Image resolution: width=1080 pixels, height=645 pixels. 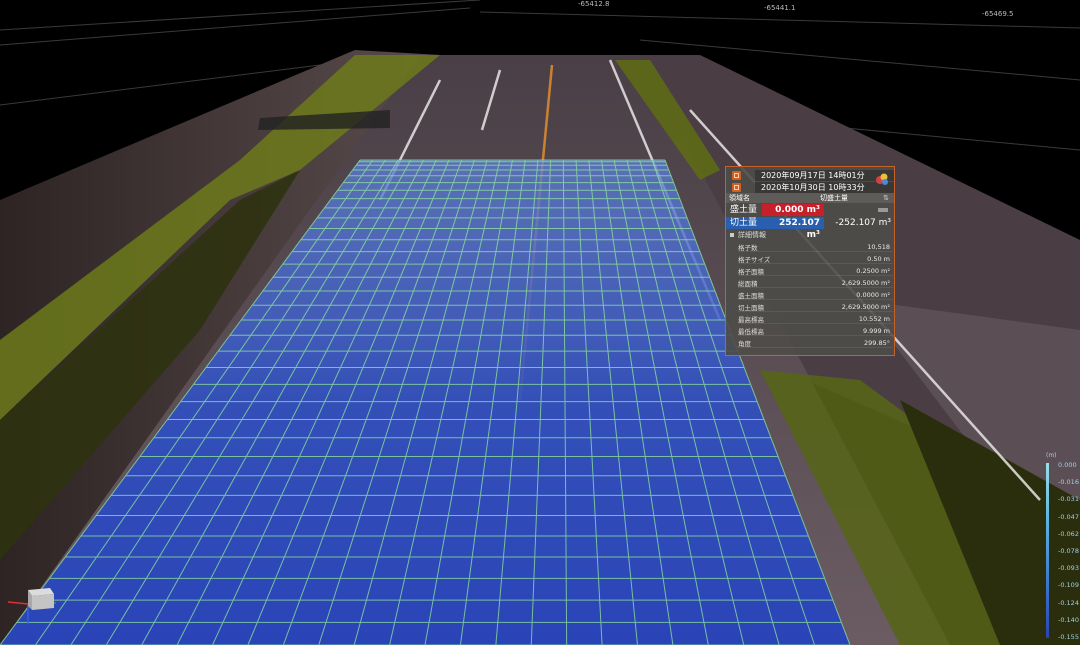 I want to click on date-before-row: 2020年09月17日 14時01分, so click(x=810, y=175).